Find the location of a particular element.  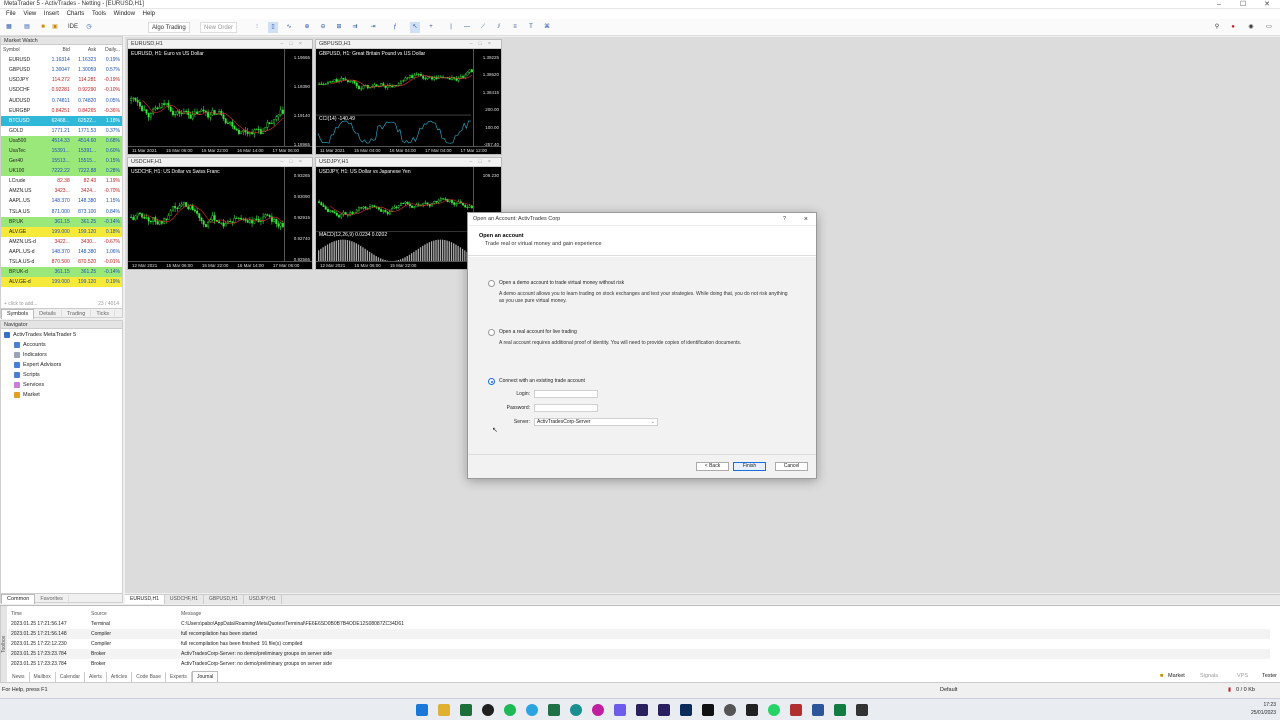

market-watch-row: USDJPY 114.272 114.281 -0.19% is located at coordinates (61, 80).